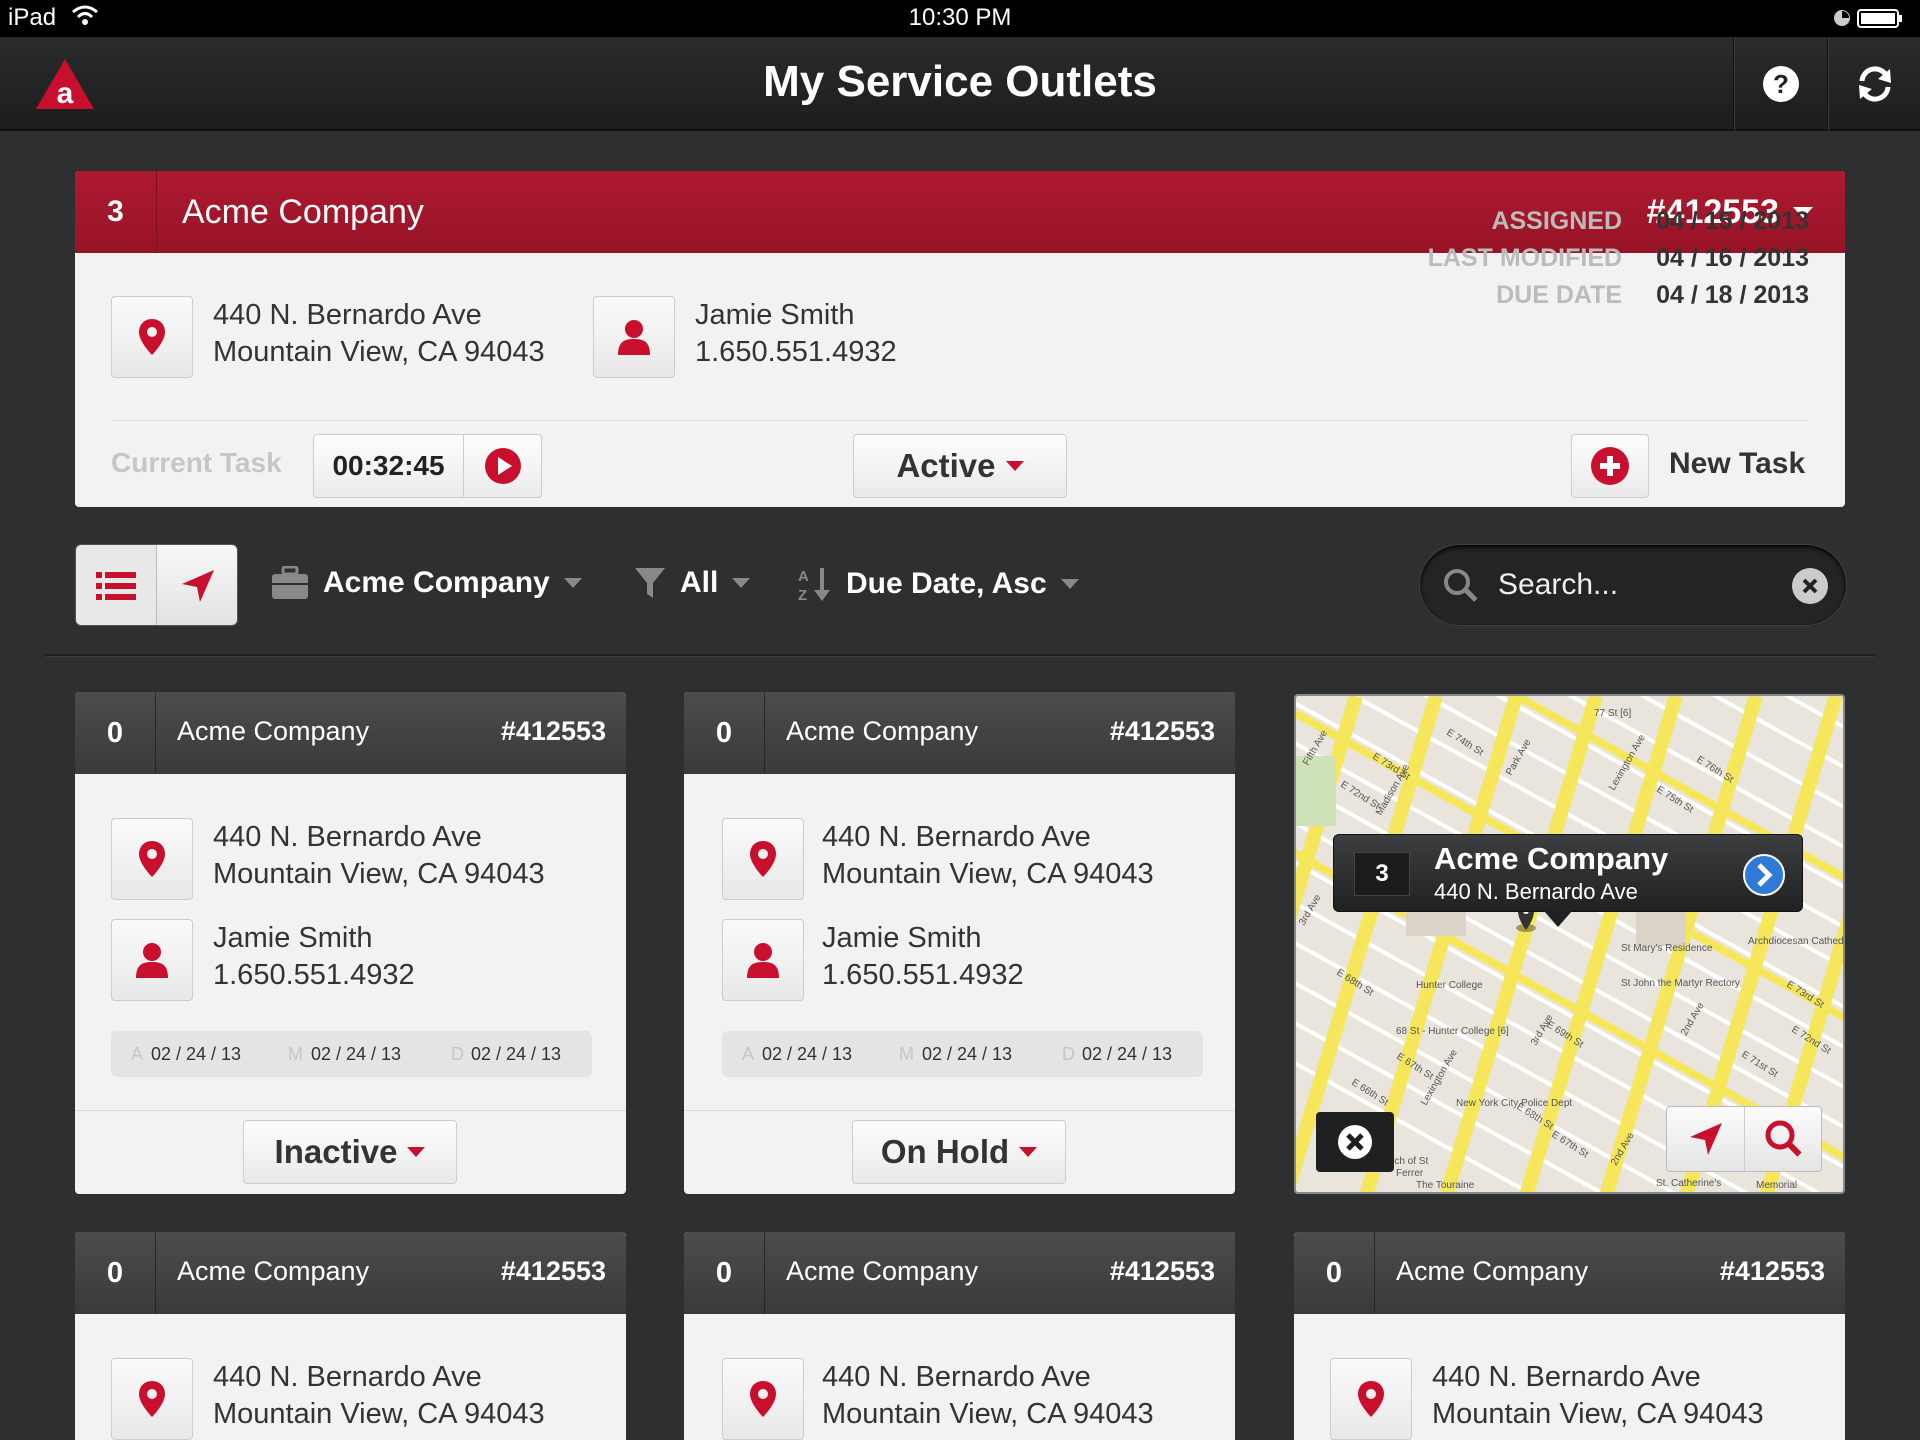 This screenshot has height=1440, width=1920. I want to click on navigation-arrow-icon, so click(1705, 1139).